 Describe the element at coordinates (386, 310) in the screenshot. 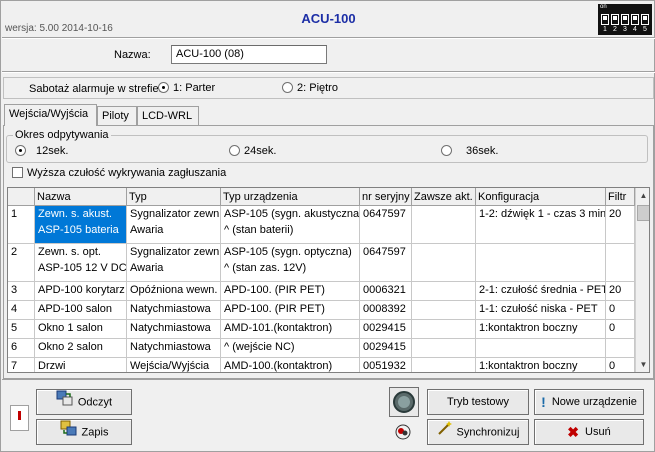

I see `serial-cell: 0008392` at that location.